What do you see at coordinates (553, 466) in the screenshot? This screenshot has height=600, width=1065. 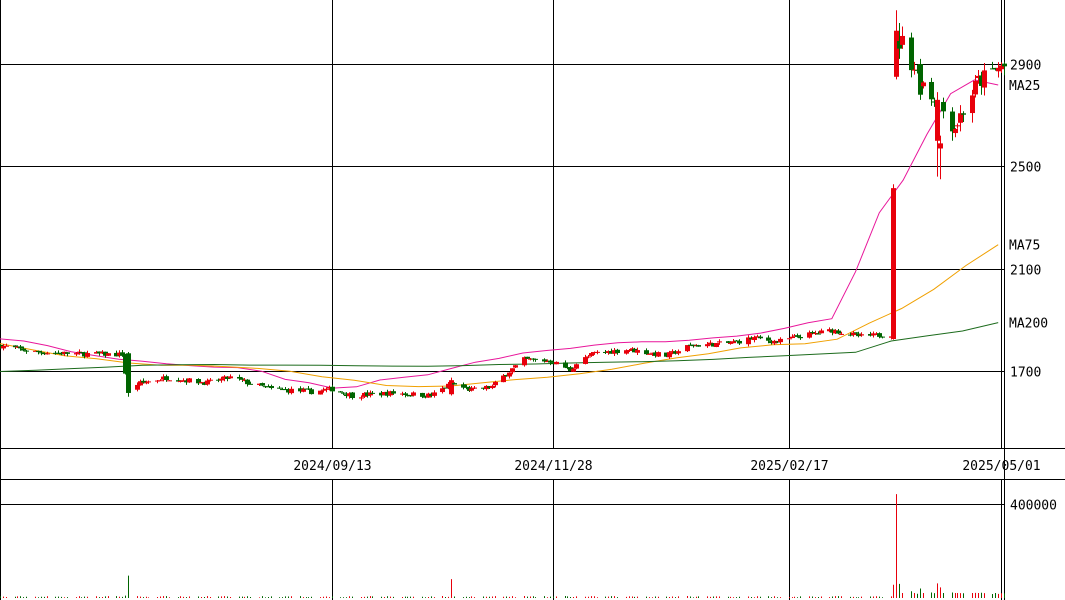 I see `date-tick-label: 2024/11/28` at bounding box center [553, 466].